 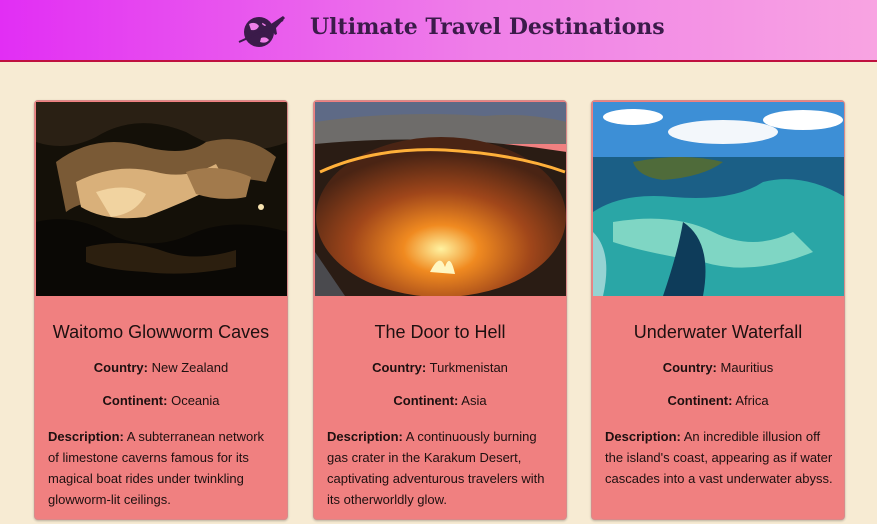 What do you see at coordinates (487, 27) in the screenshot?
I see `page-title: Ultimate Travel Destinations` at bounding box center [487, 27].